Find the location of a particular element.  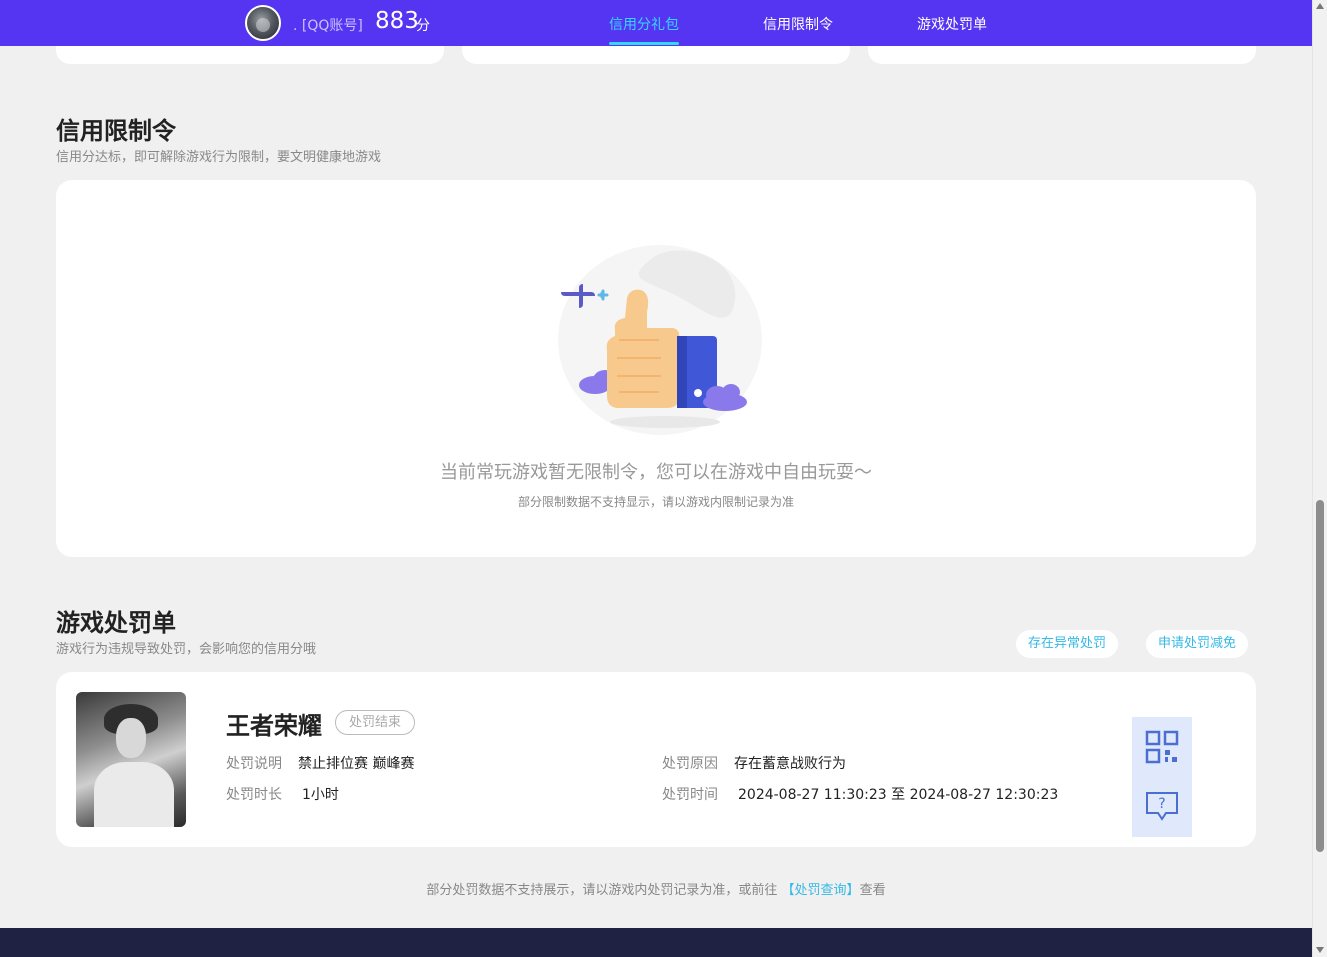

bottom-bar is located at coordinates (656, 942).